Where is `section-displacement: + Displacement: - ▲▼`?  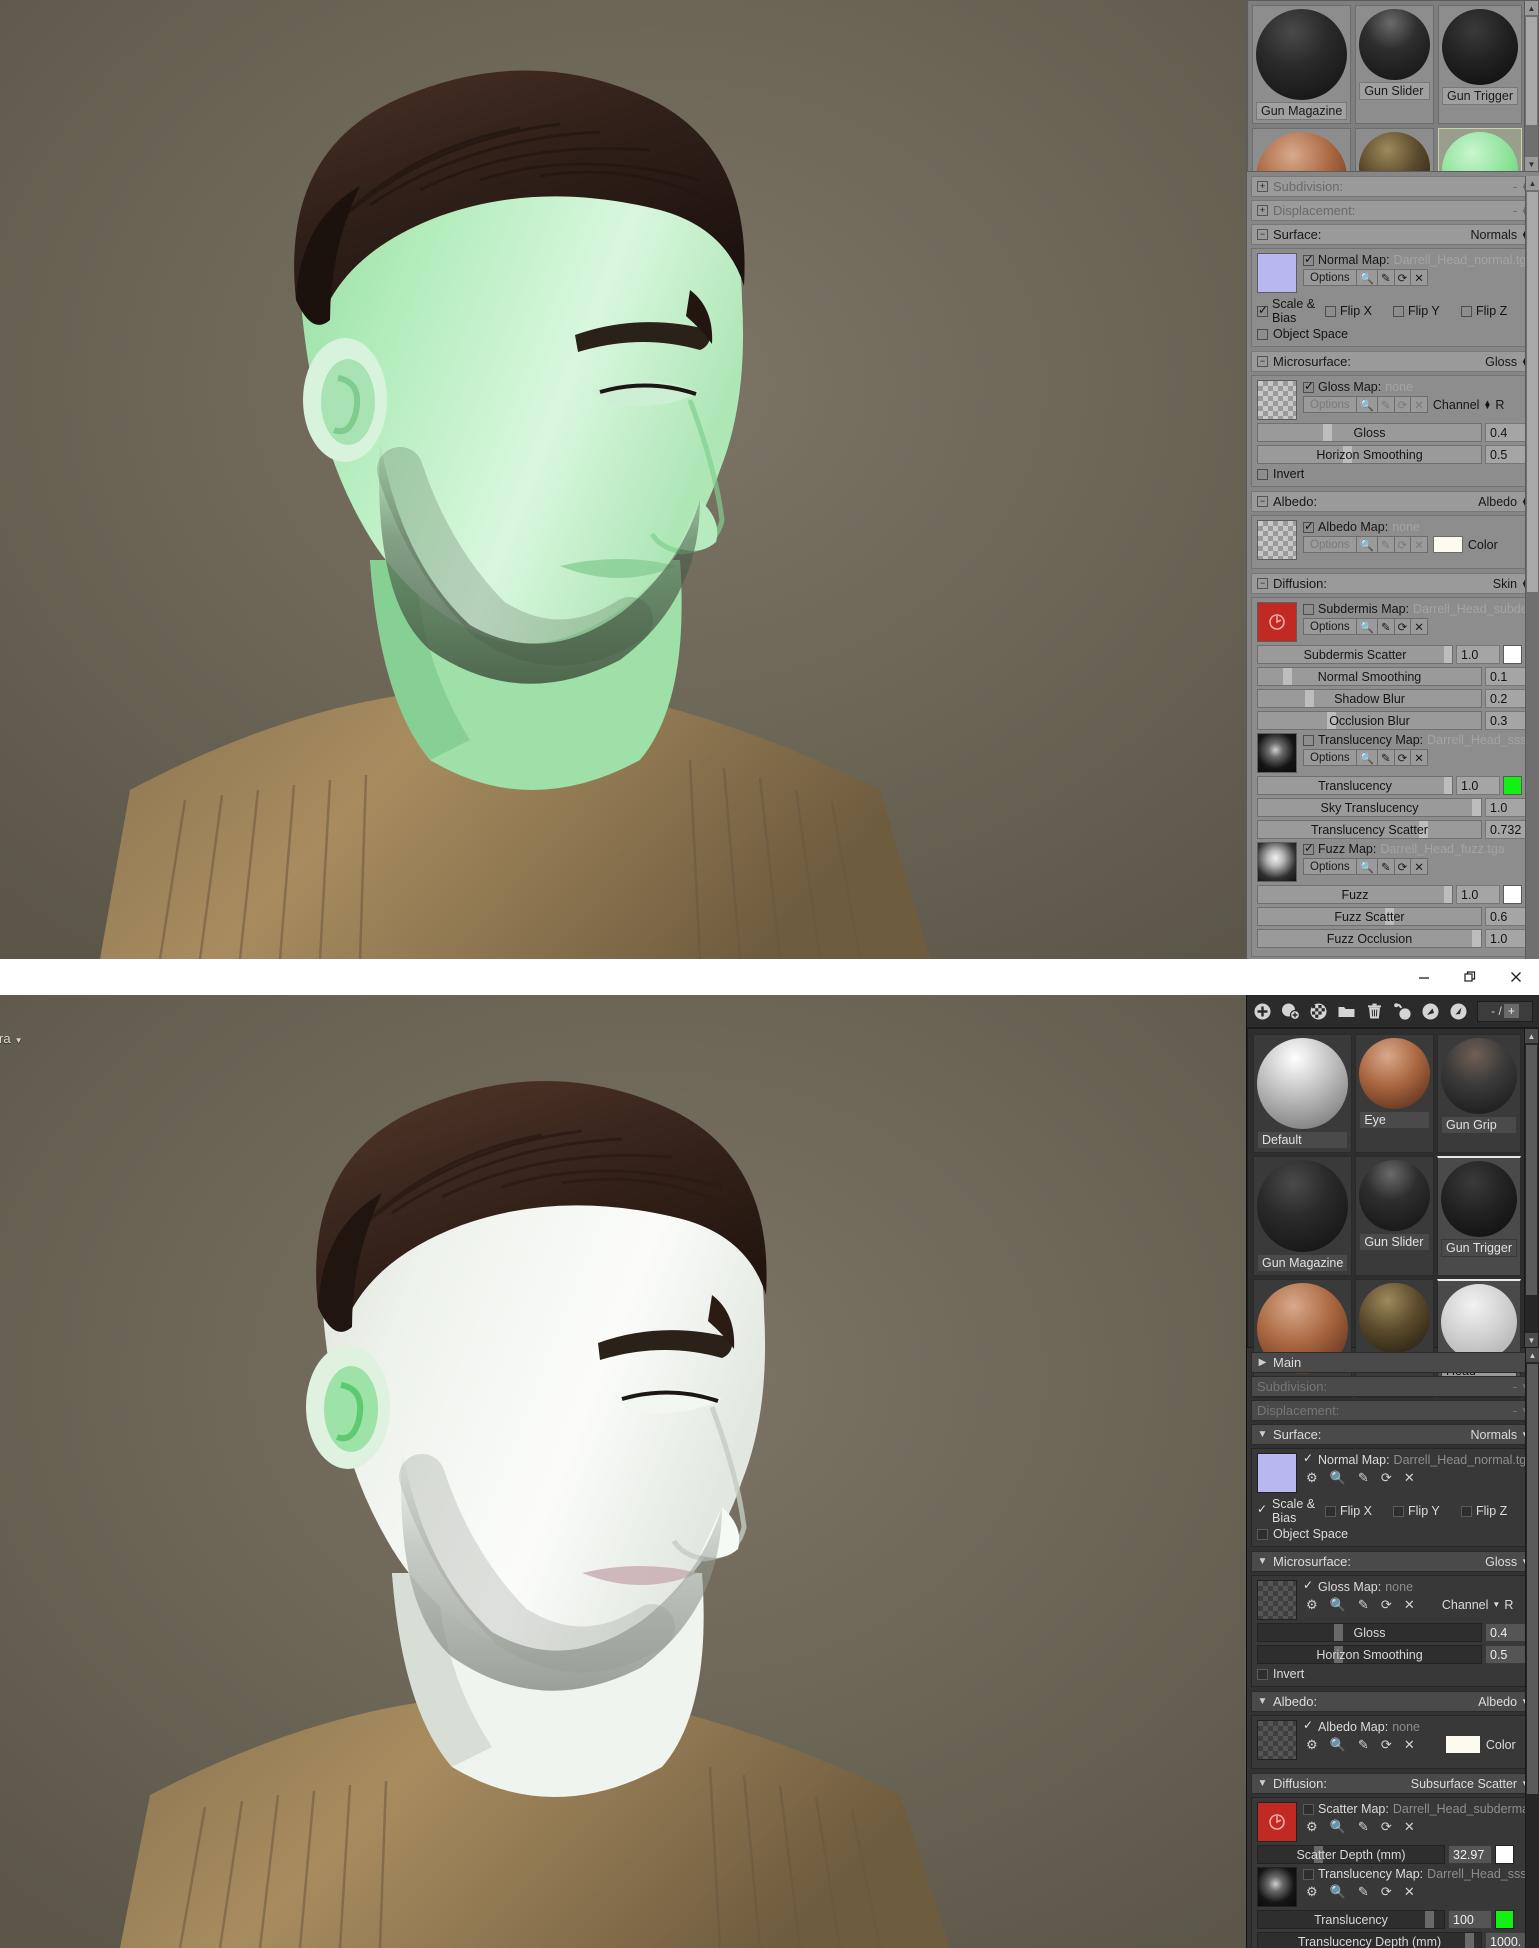 section-displacement: + Displacement: - ▲▼ is located at coordinates (1393, 210).